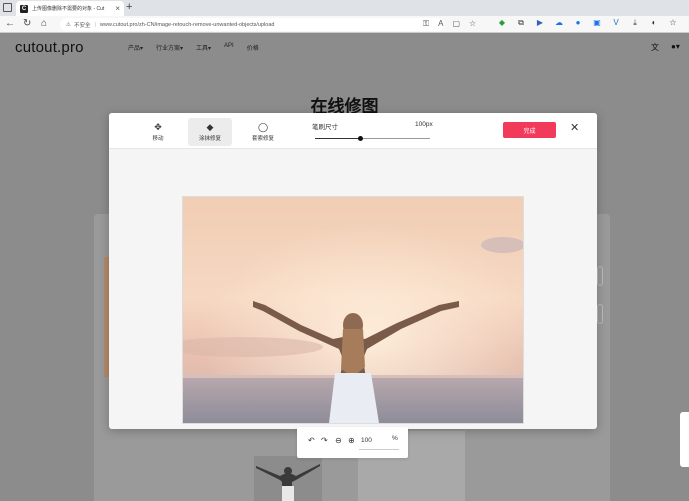  I want to click on home-icon: ⌂, so click(44, 24).